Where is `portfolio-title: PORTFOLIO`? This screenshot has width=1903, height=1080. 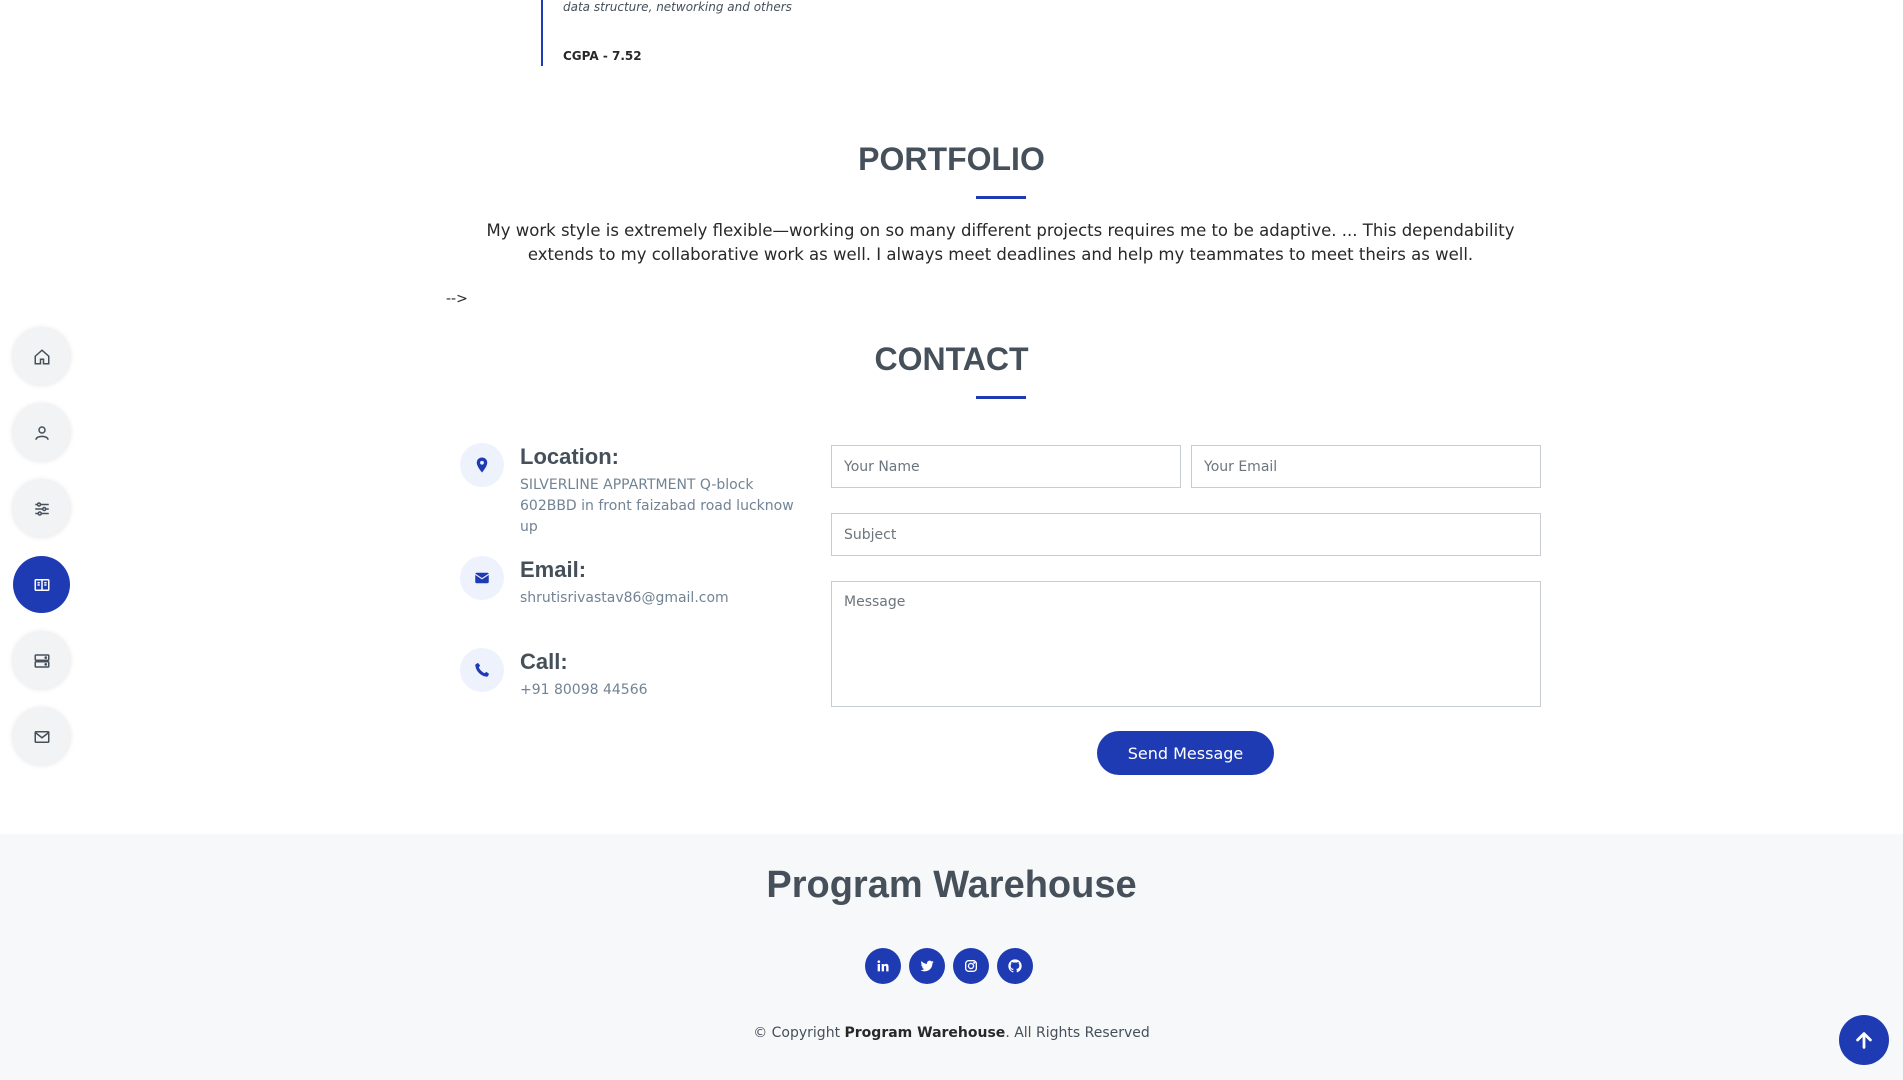 portfolio-title: PORTFOLIO is located at coordinates (951, 159).